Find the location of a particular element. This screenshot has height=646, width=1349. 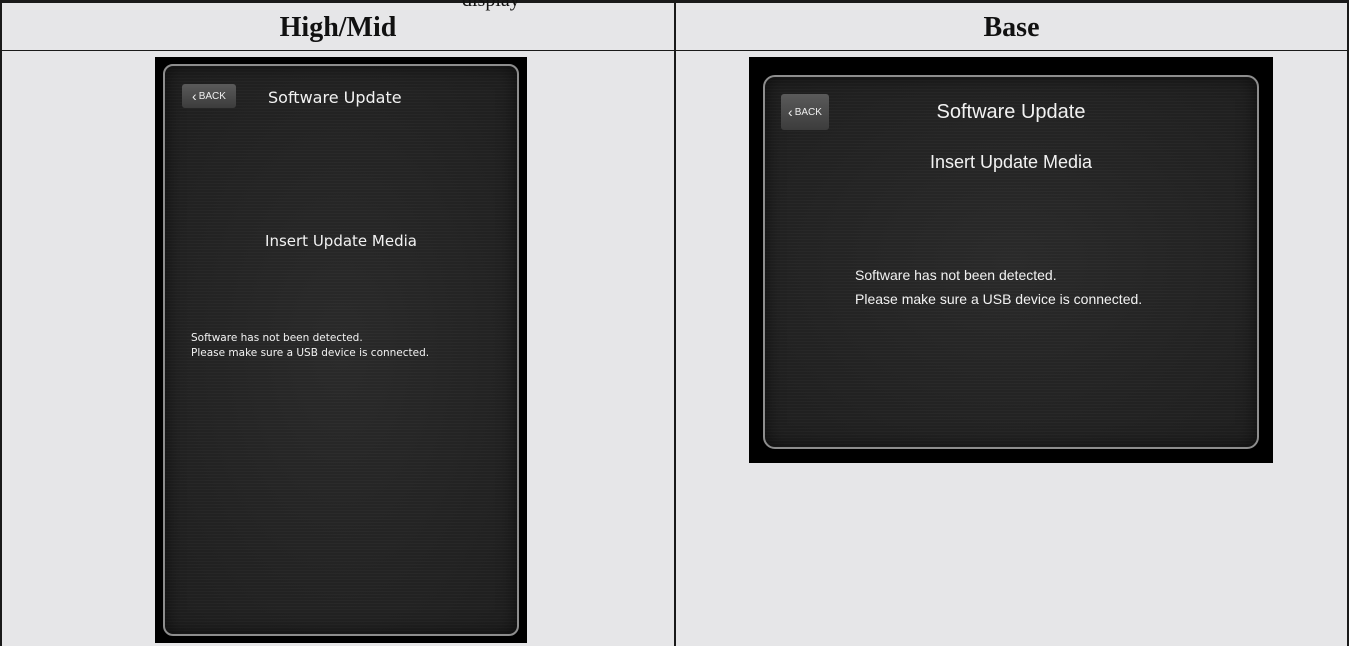

back-button-label: BACK is located at coordinates (212, 96).